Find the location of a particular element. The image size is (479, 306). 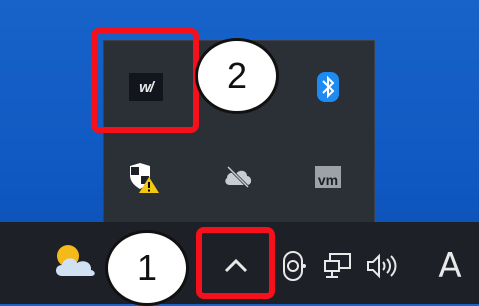

bluetooth-icon is located at coordinates (328, 87).